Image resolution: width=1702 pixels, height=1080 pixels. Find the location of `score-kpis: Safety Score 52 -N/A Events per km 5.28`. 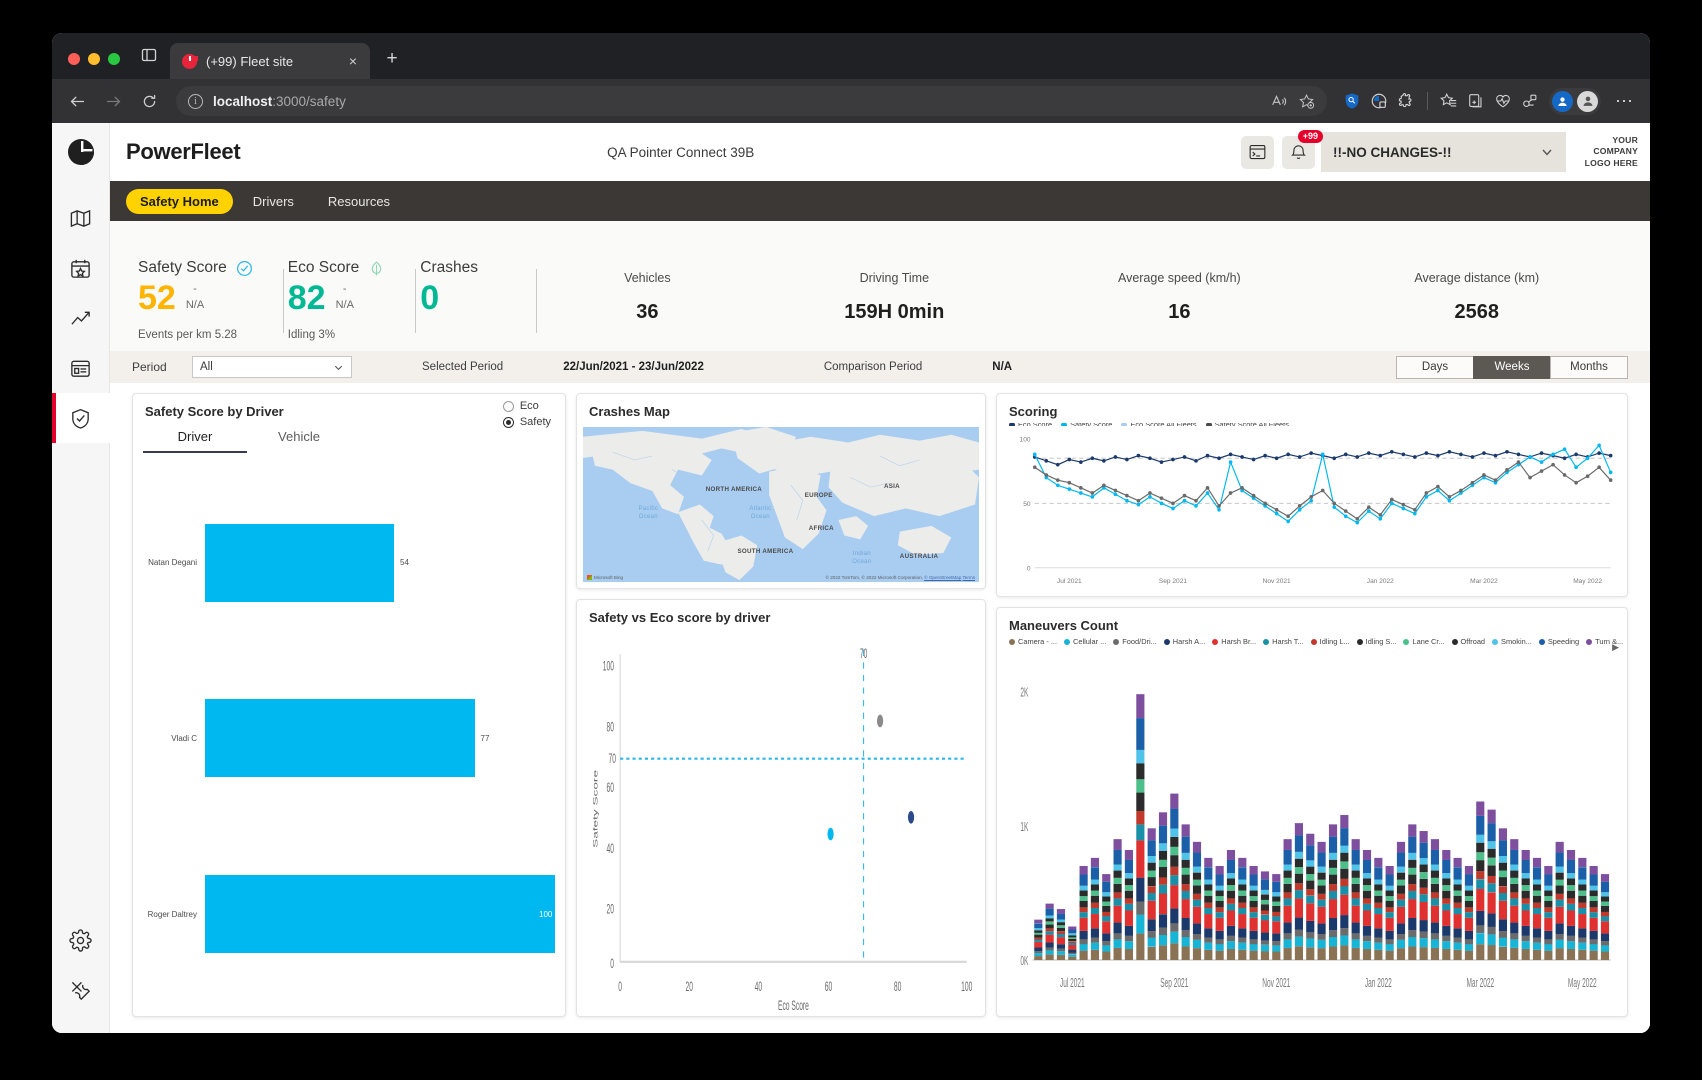

score-kpis: Safety Score 52 -N/A Events per km 5.28 is located at coordinates (336, 300).